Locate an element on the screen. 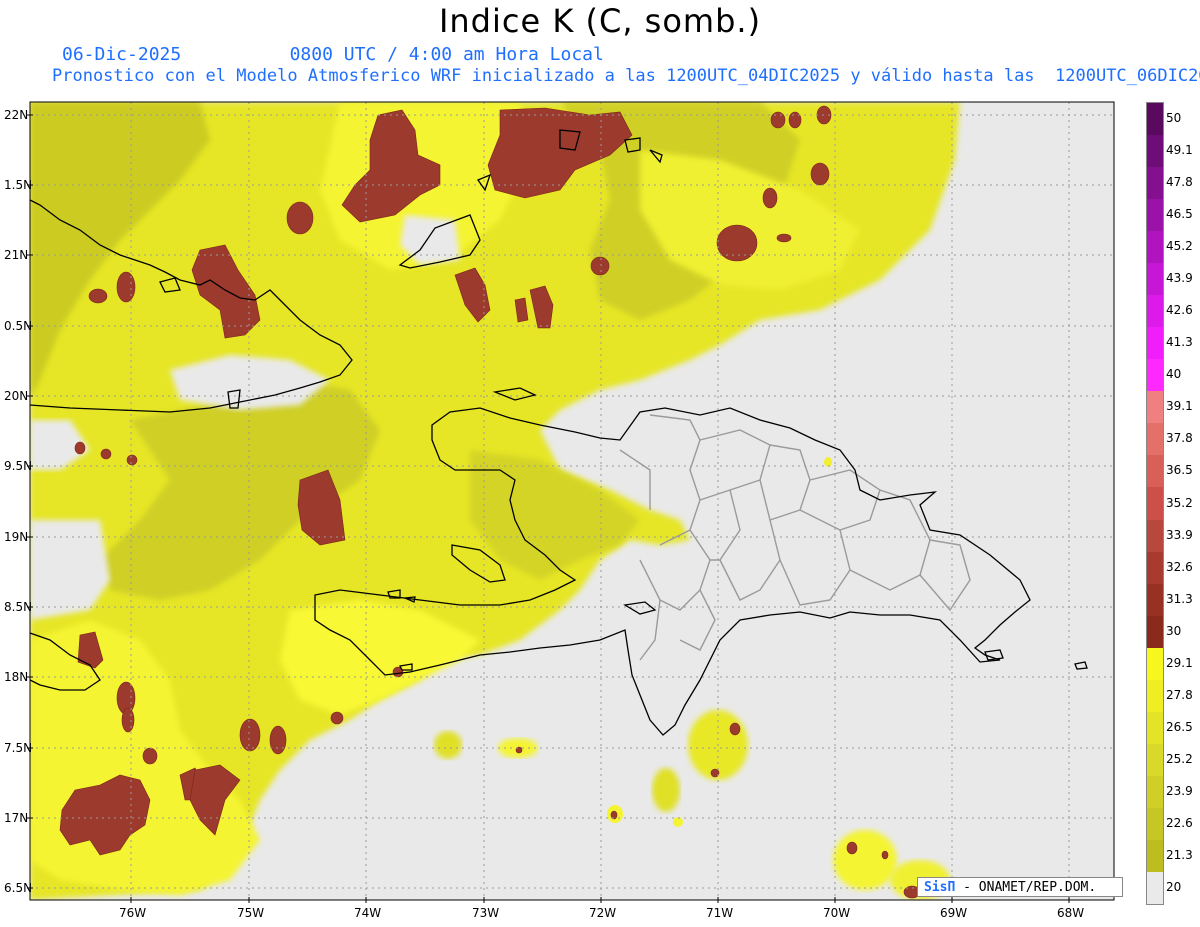  colorbar-label: 36.5 is located at coordinates (1179, 470).